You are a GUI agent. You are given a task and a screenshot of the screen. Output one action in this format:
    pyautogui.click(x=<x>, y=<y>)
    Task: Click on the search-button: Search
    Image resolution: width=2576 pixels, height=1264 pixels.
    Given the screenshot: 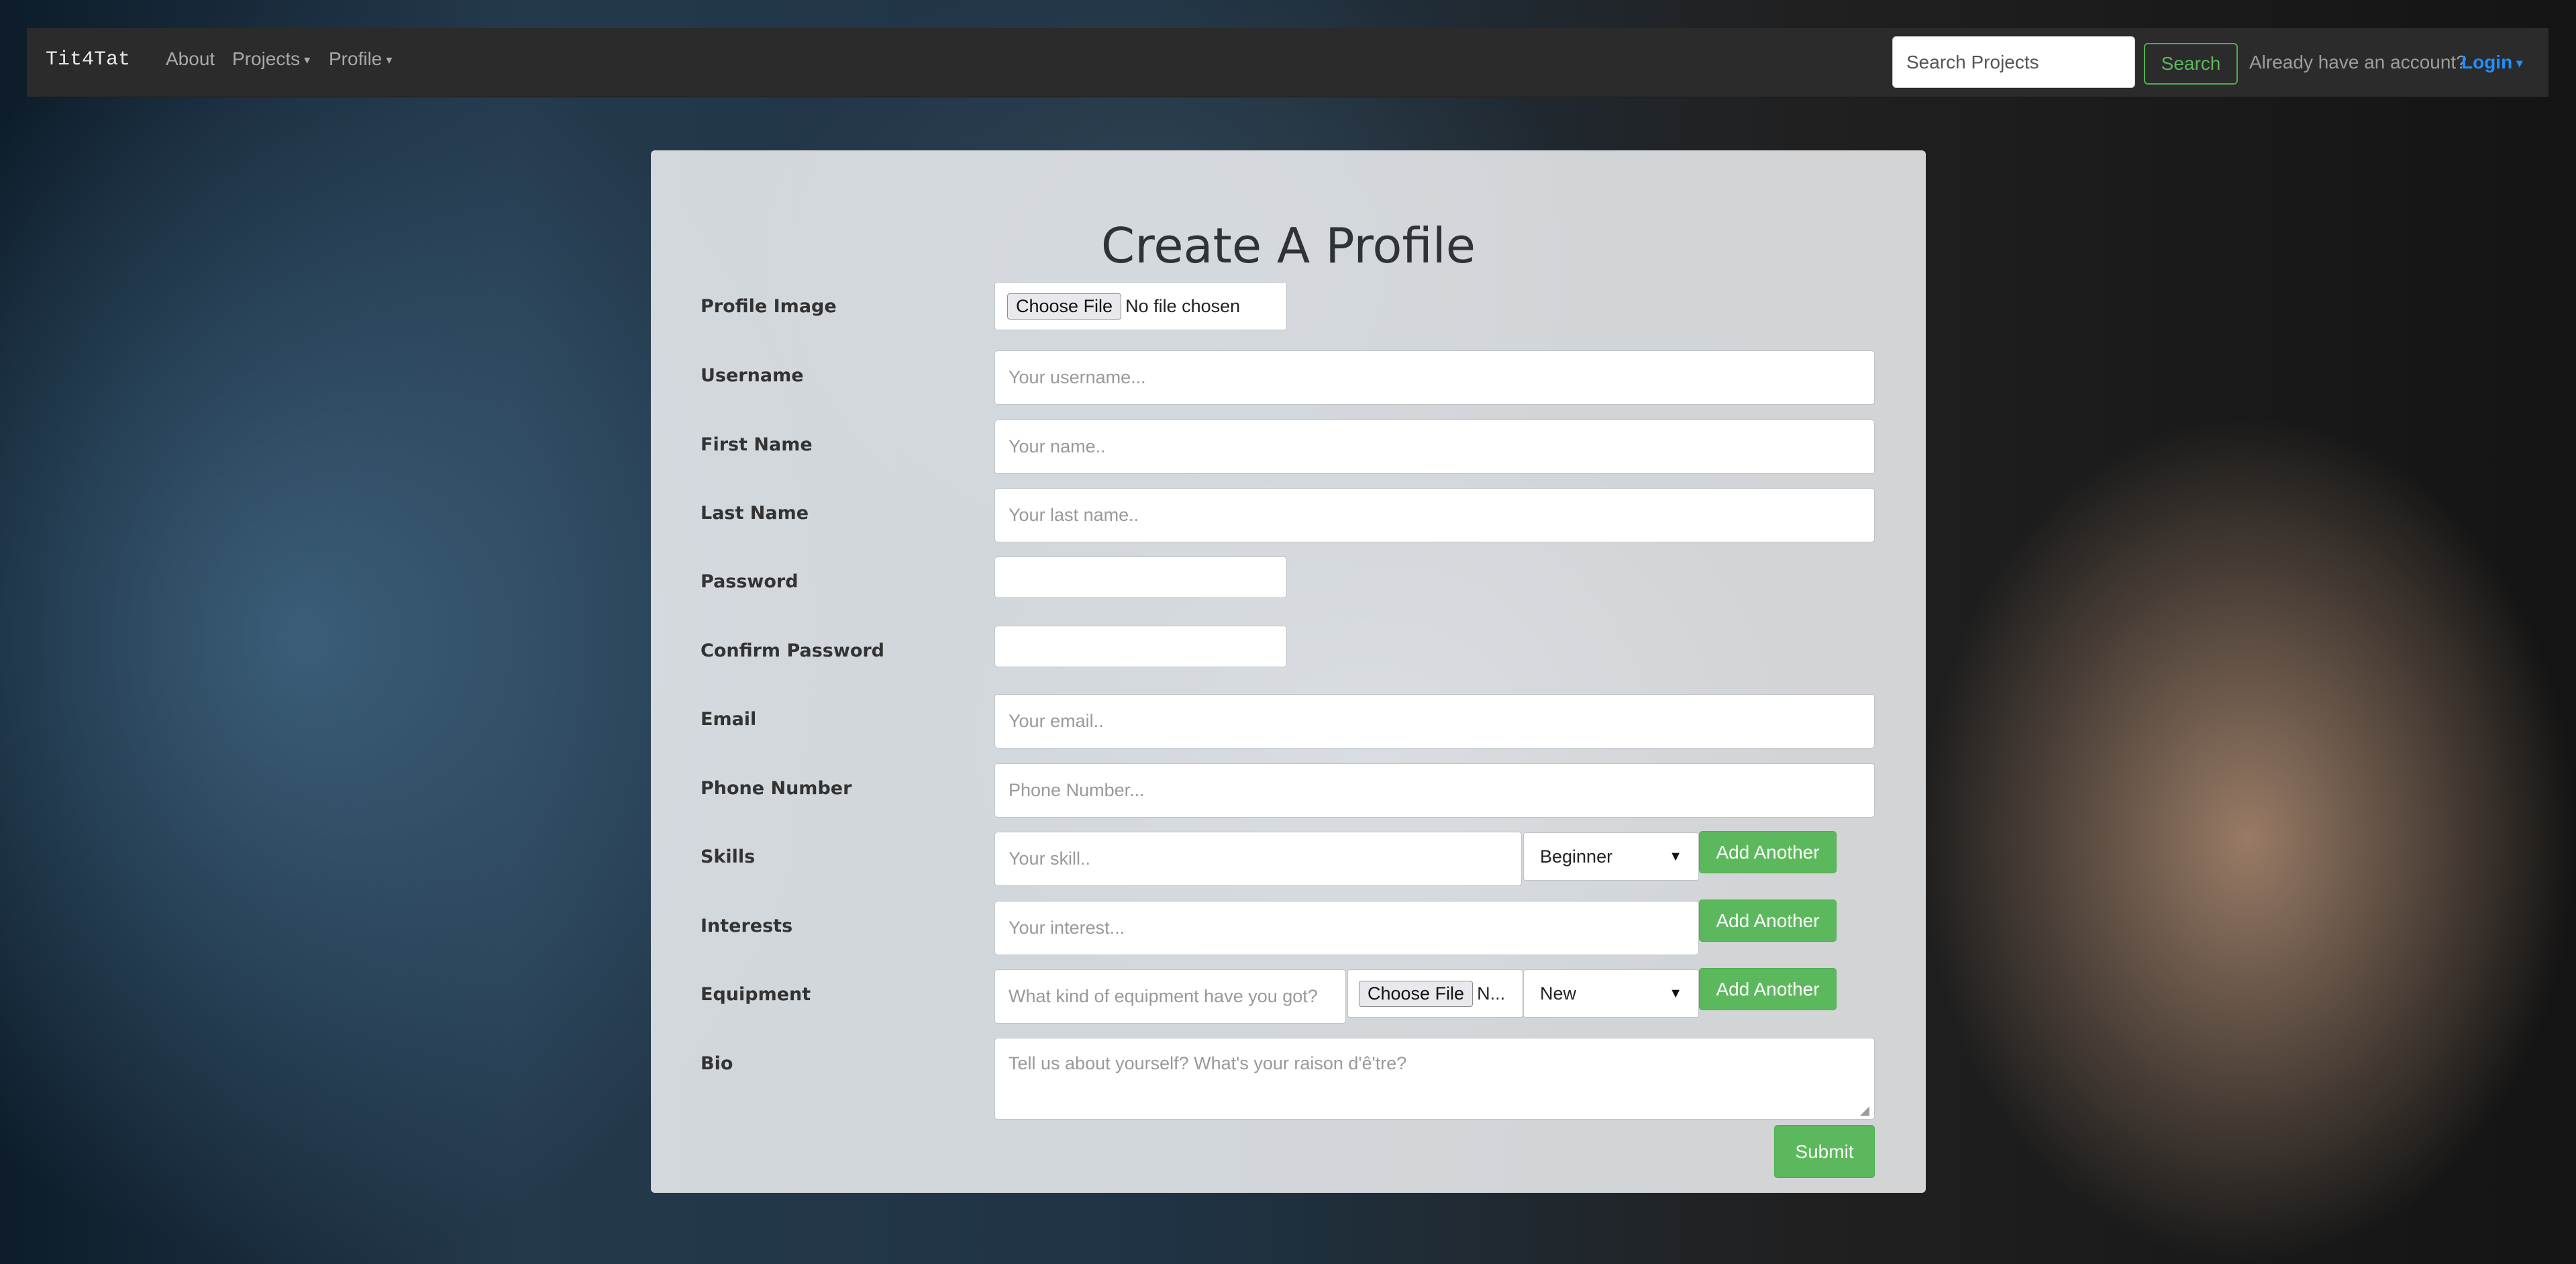 What is the action you would take?
    pyautogui.click(x=2191, y=64)
    